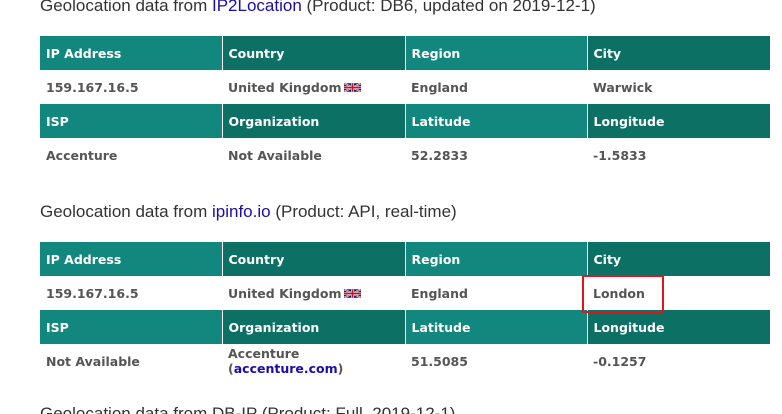  Describe the element at coordinates (93, 361) in the screenshot. I see `isp-value: Not Available` at that location.